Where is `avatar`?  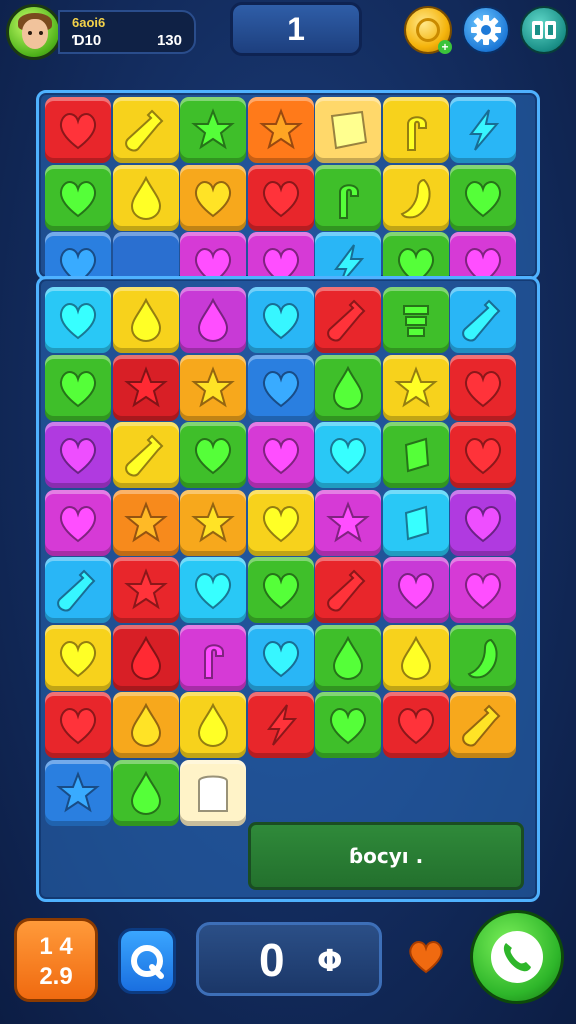
avatar is located at coordinates (34, 32).